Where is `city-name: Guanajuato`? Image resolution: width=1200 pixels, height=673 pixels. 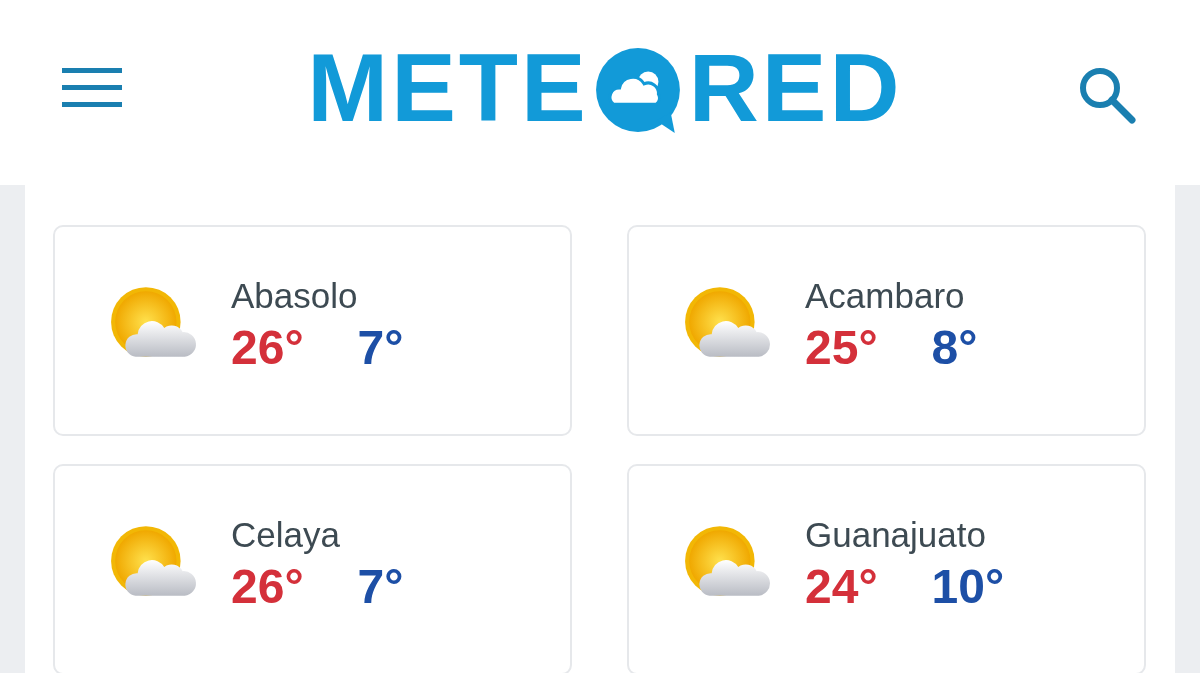 city-name: Guanajuato is located at coordinates (896, 535).